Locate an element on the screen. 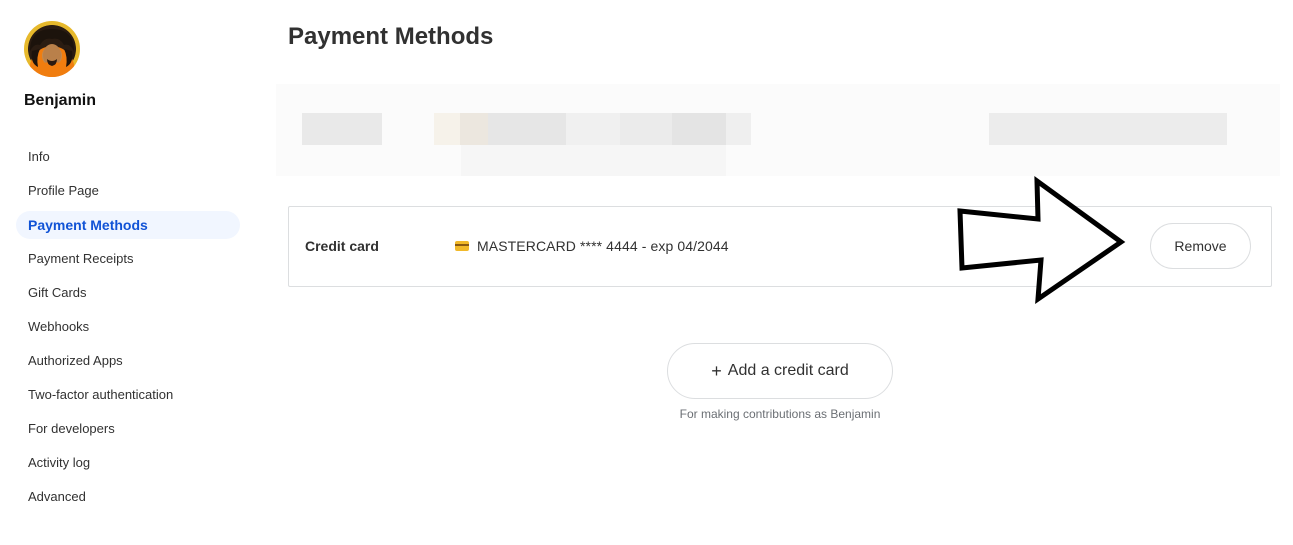 This screenshot has width=1293, height=545. sidebar-item-info: Info is located at coordinates (128, 157).